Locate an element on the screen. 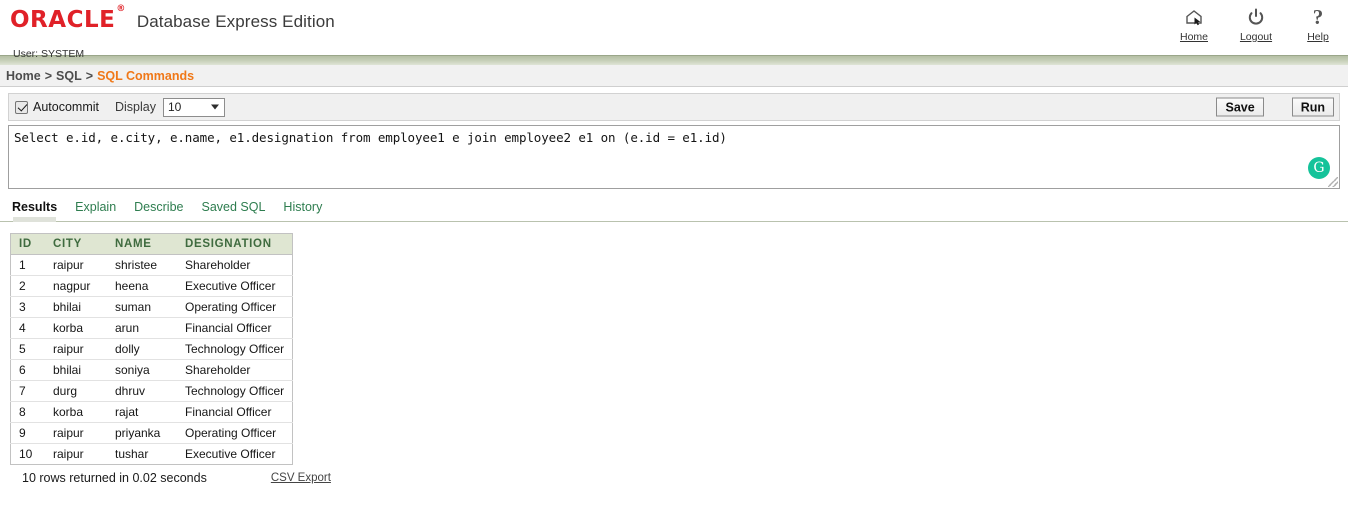 Image resolution: width=1348 pixels, height=515 pixels. table-row: 2 nagpur heena Executive Officer is located at coordinates (151, 286).